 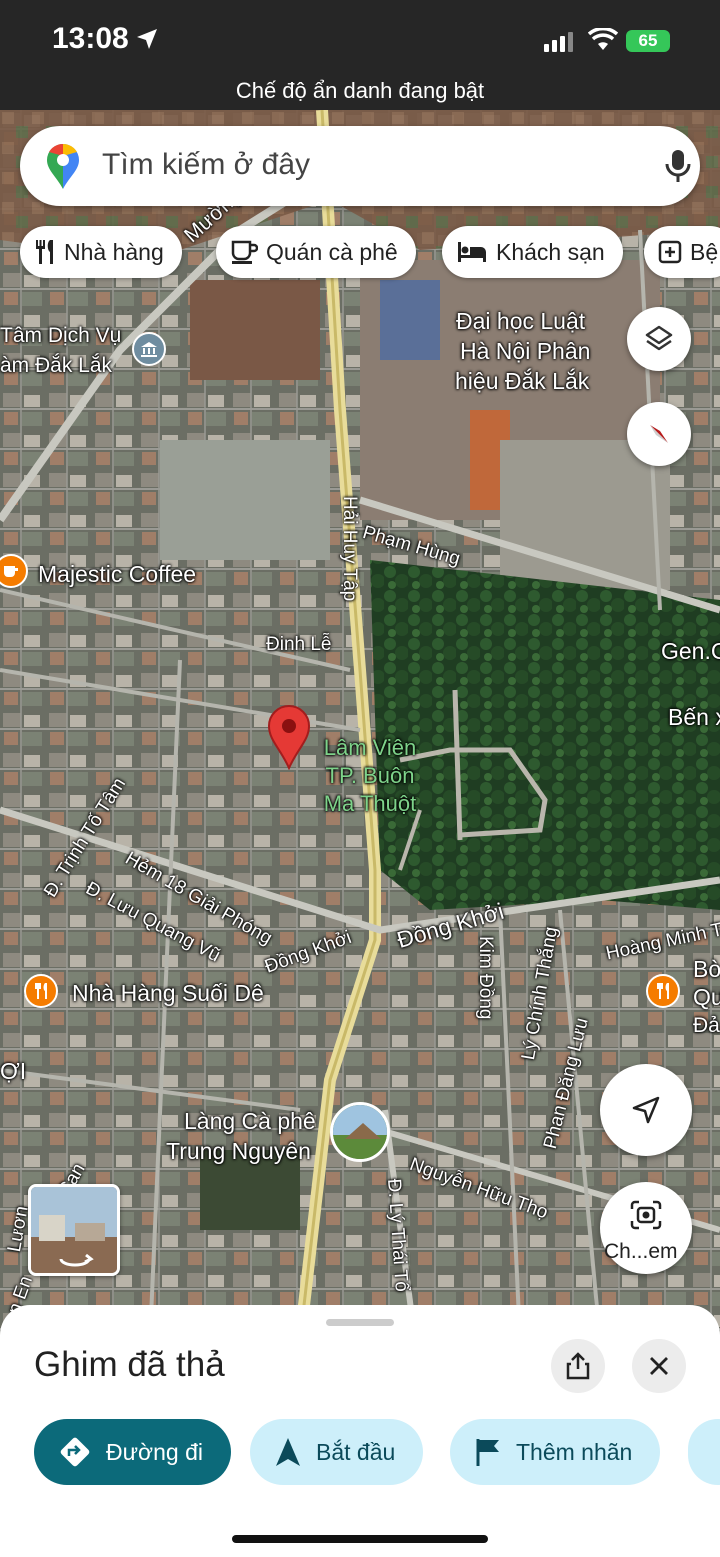 I want to click on layers-icon, so click(x=659, y=338).